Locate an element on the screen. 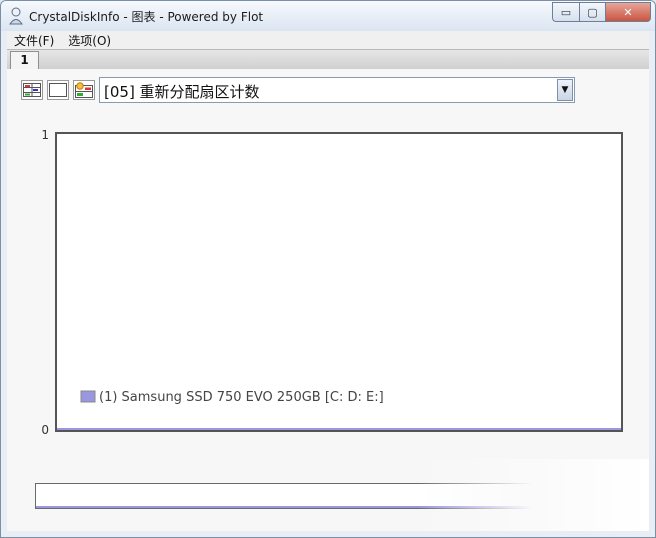  fade-overlay is located at coordinates (533, 495).